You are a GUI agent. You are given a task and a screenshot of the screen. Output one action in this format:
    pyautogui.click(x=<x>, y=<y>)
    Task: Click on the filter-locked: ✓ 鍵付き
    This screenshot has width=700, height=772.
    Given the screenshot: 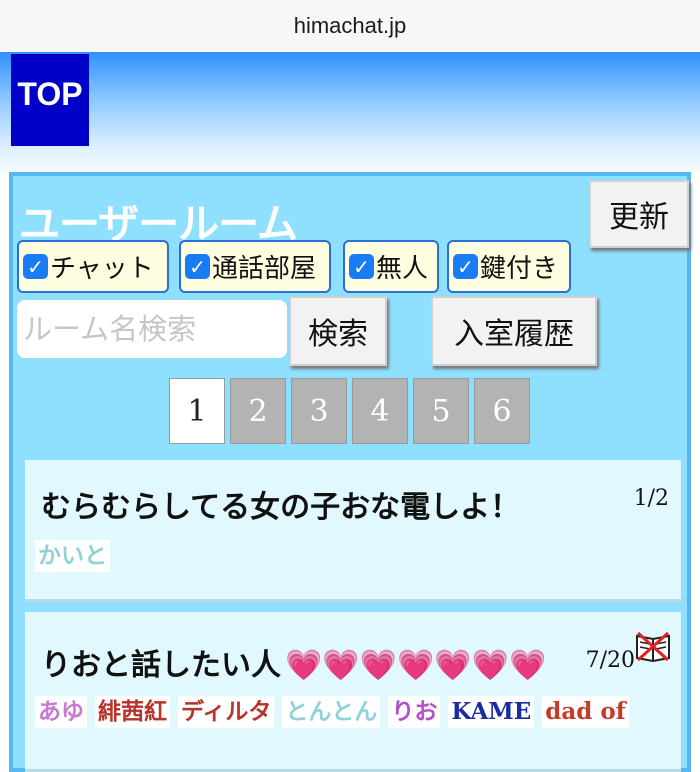 What is the action you would take?
    pyautogui.click(x=509, y=266)
    